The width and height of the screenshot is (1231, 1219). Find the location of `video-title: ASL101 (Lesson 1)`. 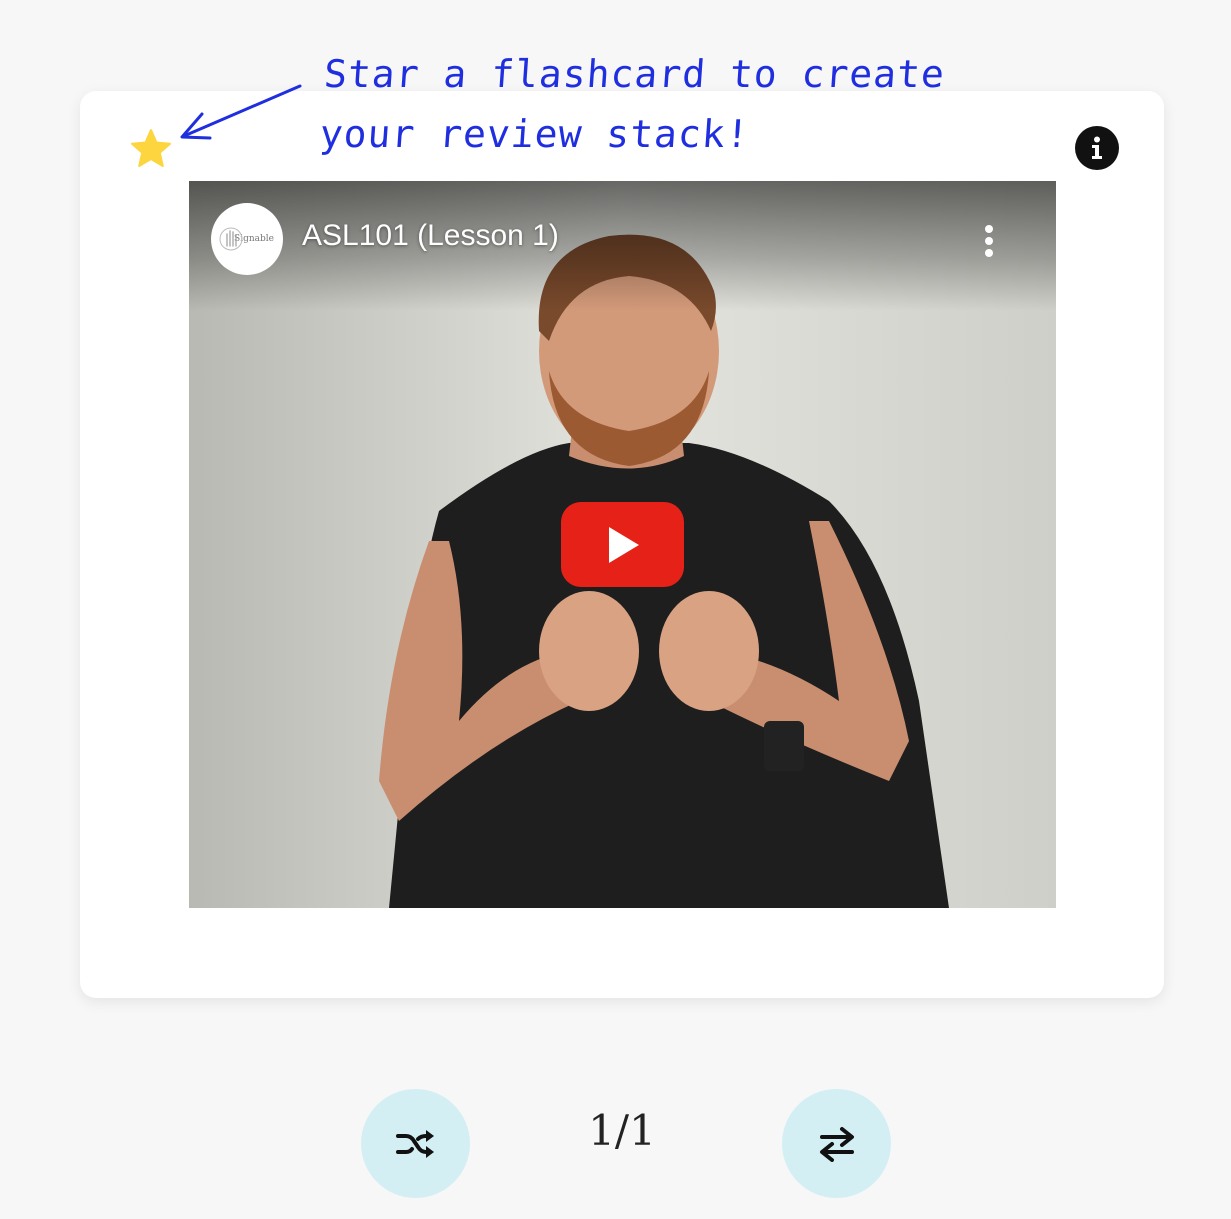

video-title: ASL101 (Lesson 1) is located at coordinates (430, 236).